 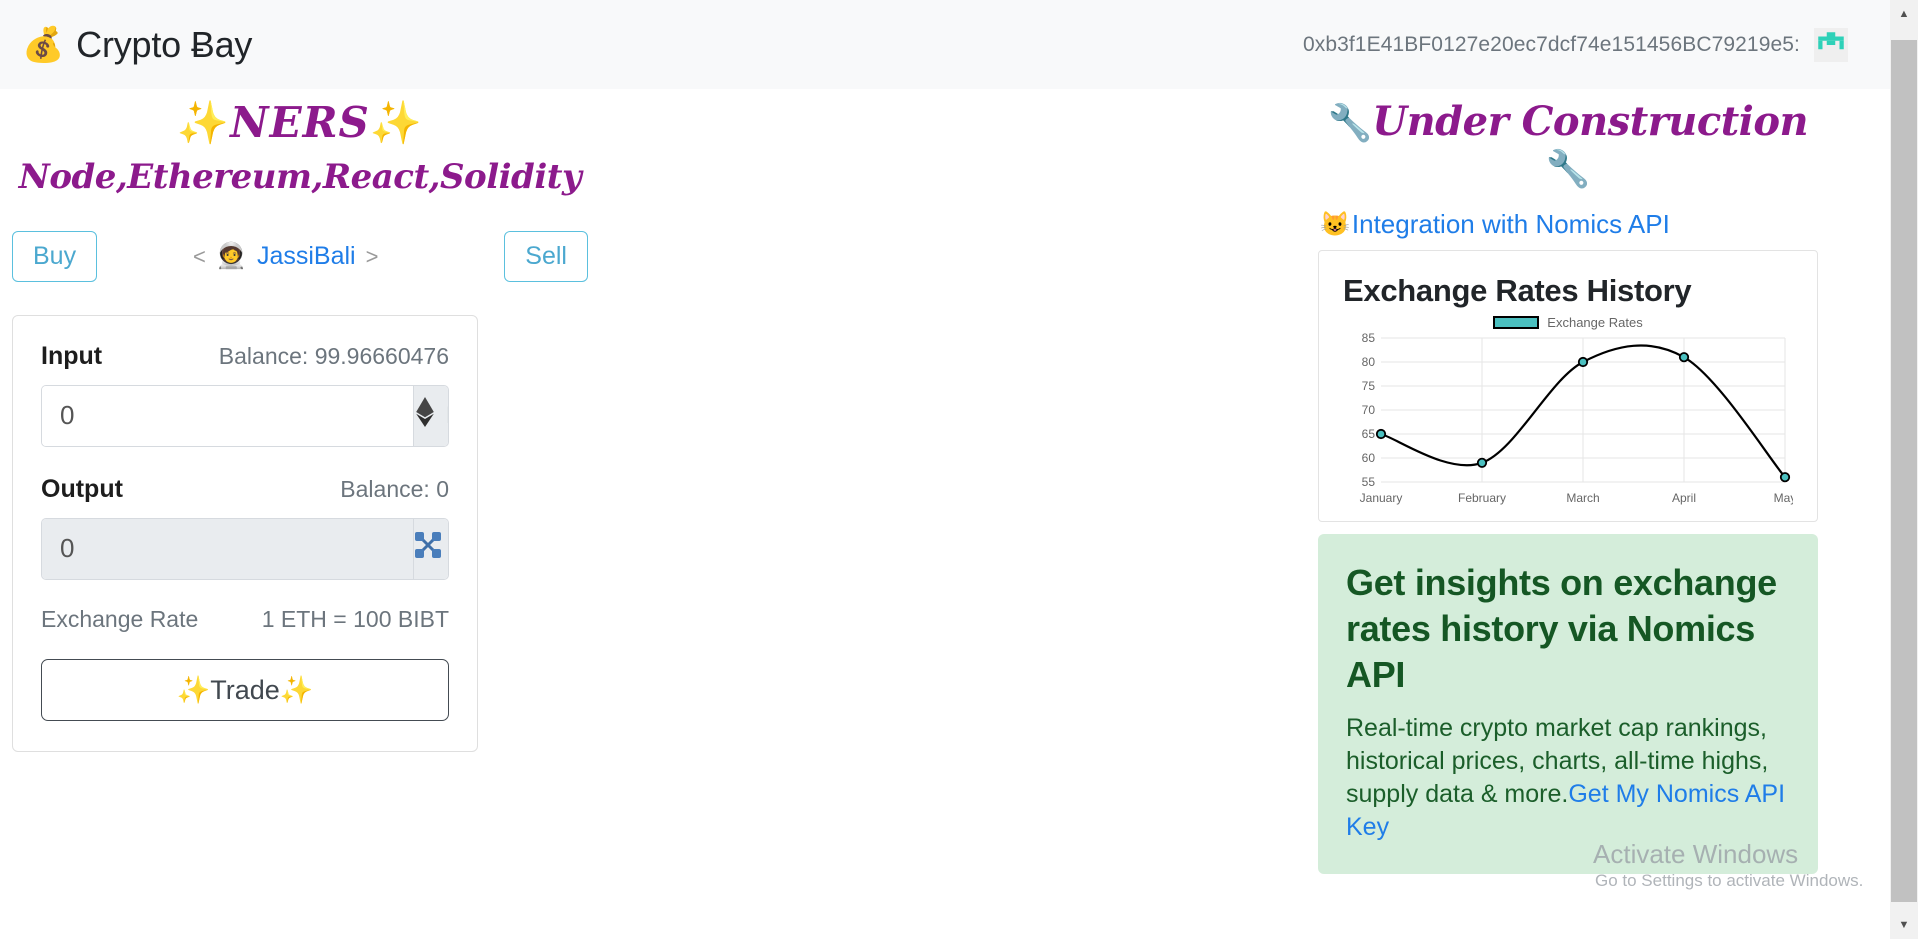 What do you see at coordinates (1595, 322) in the screenshot?
I see `legend-label-exchange-rates: Exchange Rates` at bounding box center [1595, 322].